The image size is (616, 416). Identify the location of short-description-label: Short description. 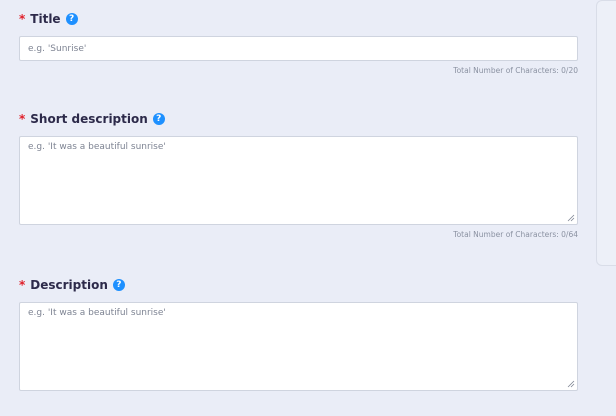
(89, 119).